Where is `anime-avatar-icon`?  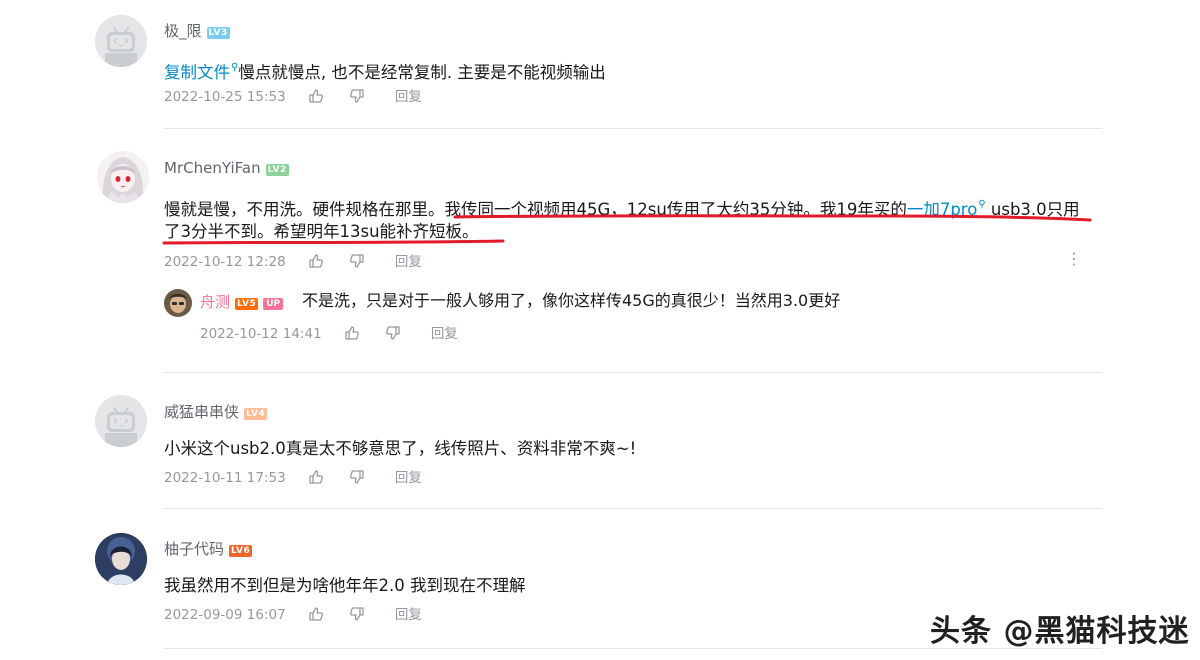
anime-avatar-icon is located at coordinates (123, 177).